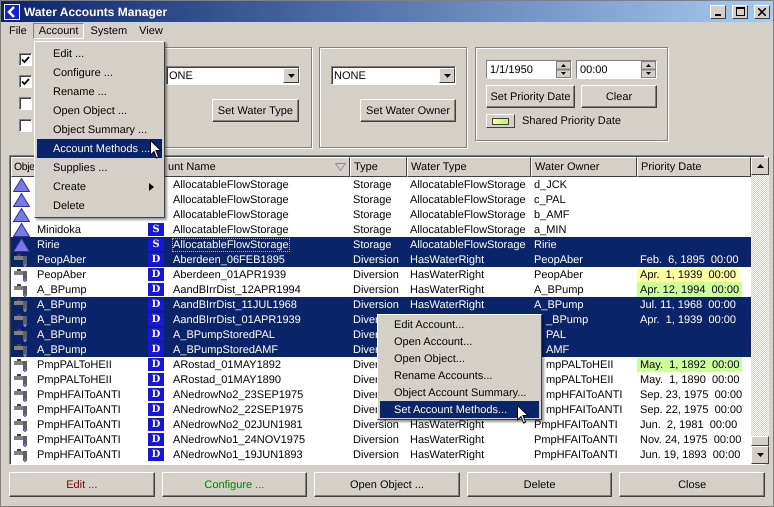 This screenshot has width=774, height=507. I want to click on clear-button: Clear, so click(619, 96).